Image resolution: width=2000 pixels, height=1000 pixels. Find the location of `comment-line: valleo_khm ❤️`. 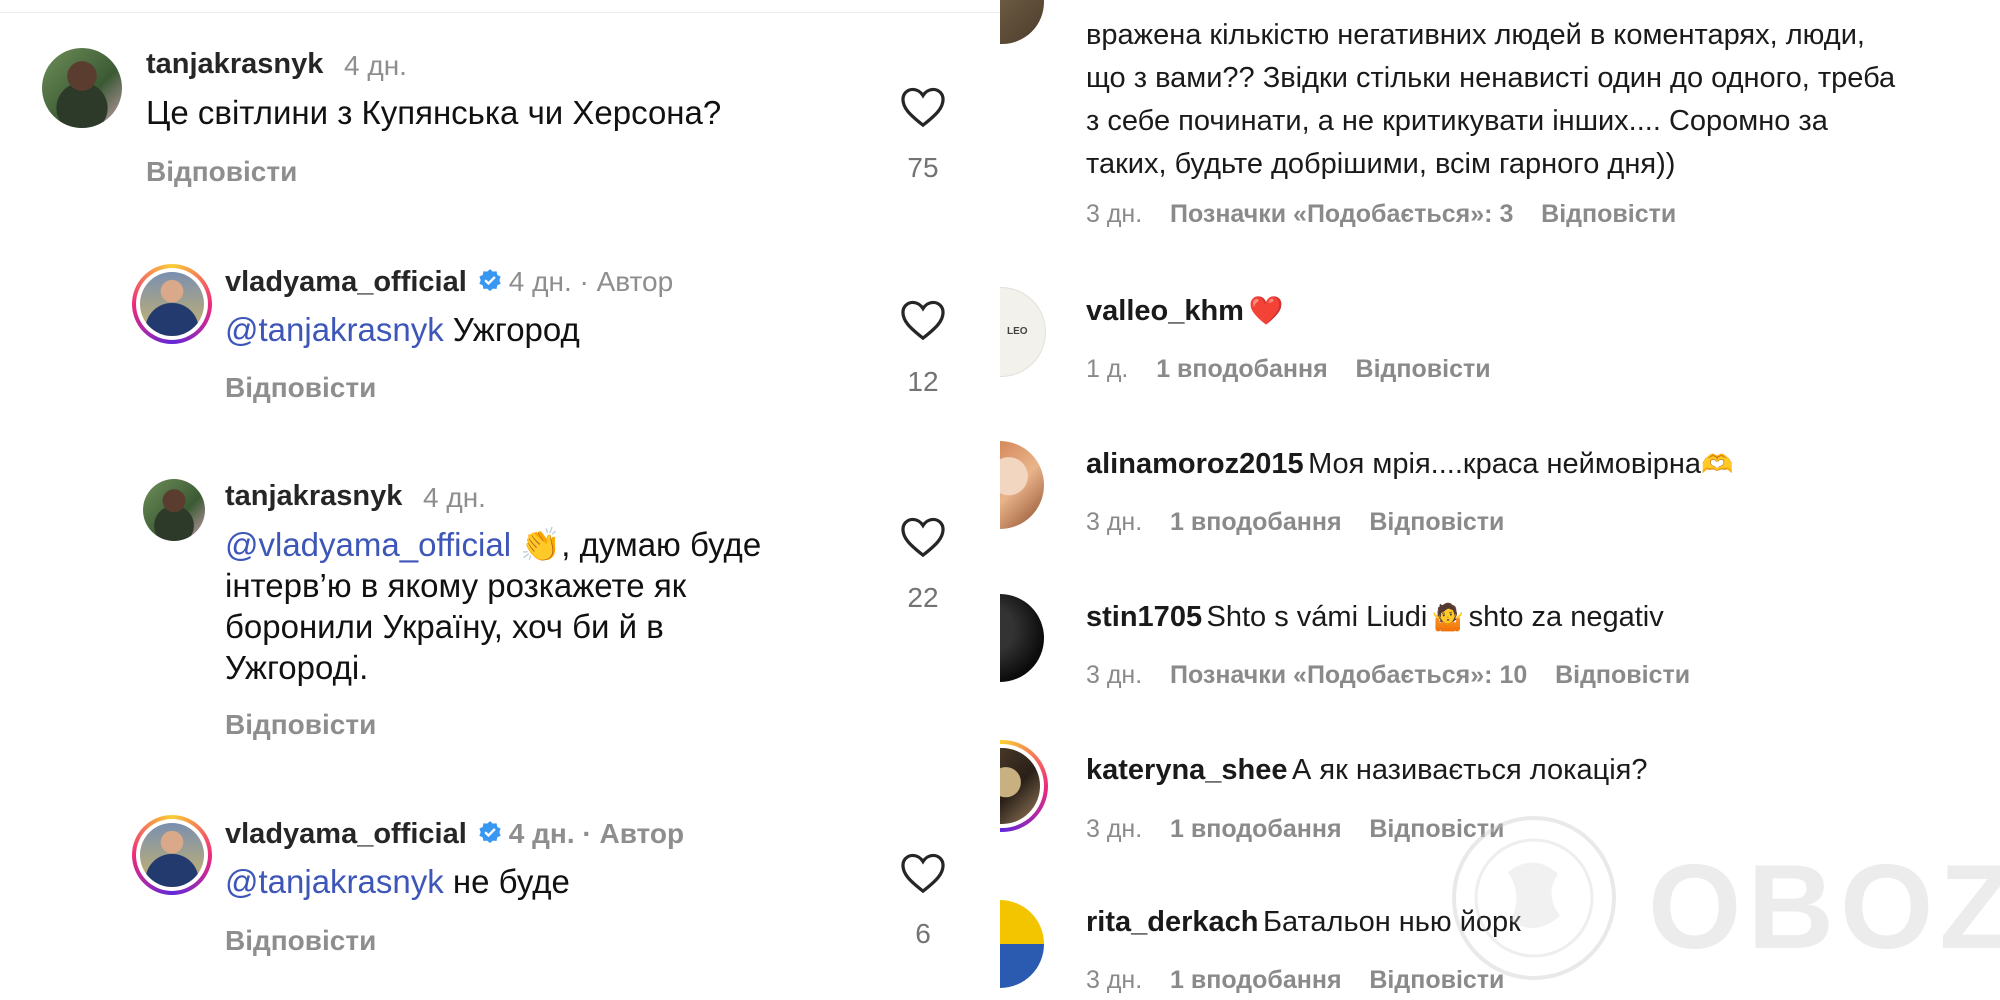

comment-line: valleo_khm ❤️ is located at coordinates (1184, 311).